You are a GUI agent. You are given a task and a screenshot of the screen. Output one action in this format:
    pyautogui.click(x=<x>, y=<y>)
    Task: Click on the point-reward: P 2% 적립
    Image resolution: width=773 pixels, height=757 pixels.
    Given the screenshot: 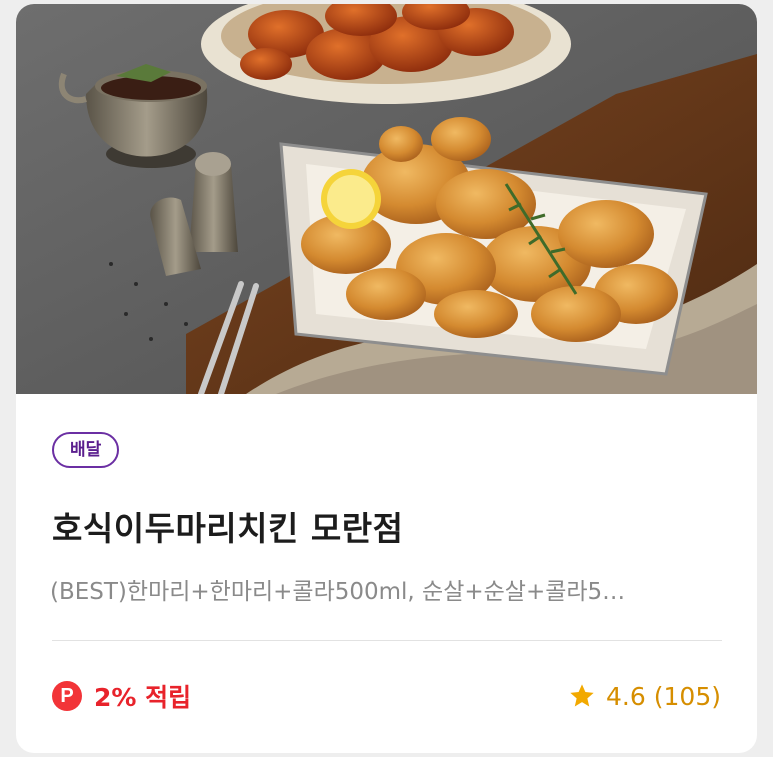 What is the action you would take?
    pyautogui.click(x=121, y=696)
    